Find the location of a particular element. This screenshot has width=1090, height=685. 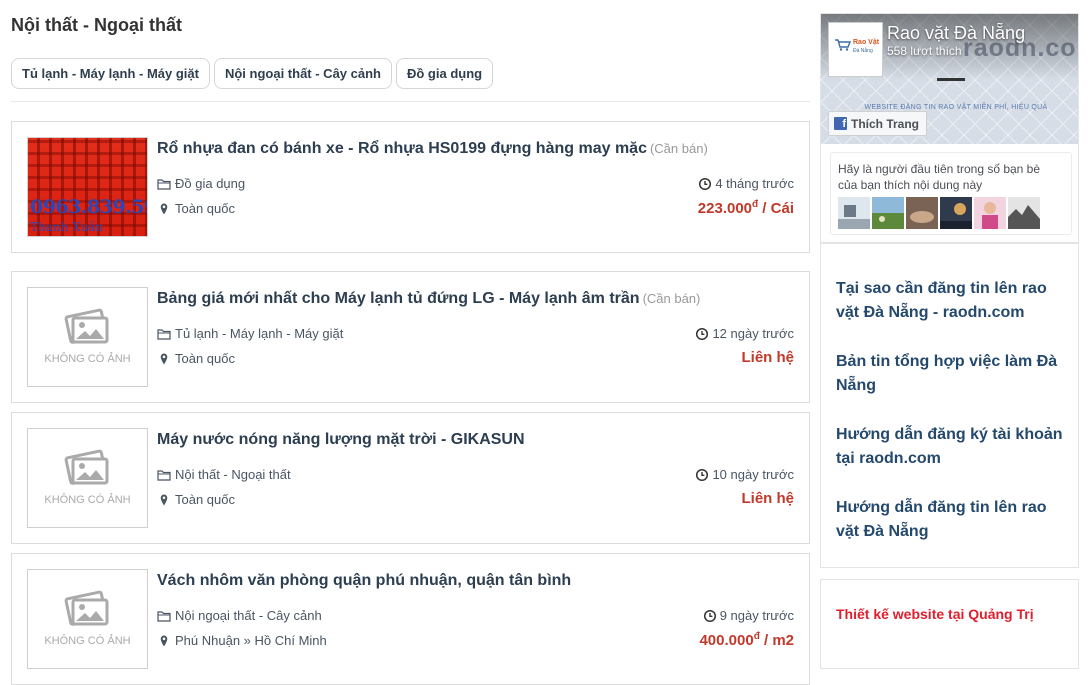

listing-category-label: Đồ gia dụng is located at coordinates (210, 183).